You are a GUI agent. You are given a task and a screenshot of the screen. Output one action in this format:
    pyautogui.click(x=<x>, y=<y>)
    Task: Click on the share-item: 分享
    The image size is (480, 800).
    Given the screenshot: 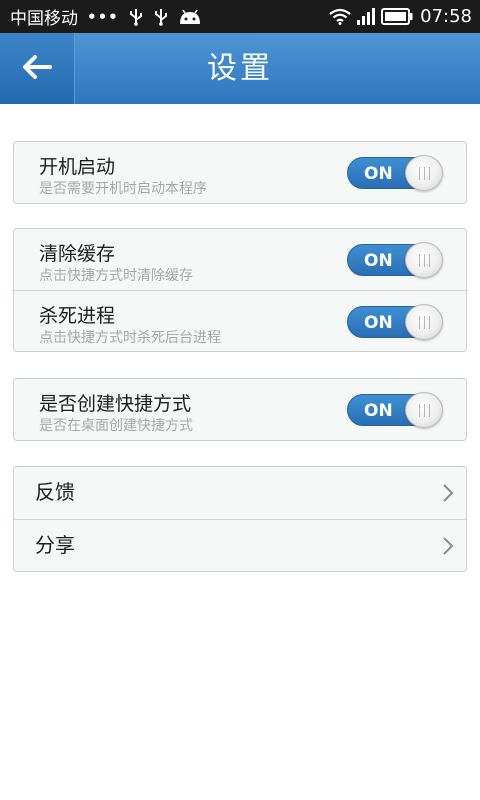 What is the action you would take?
    pyautogui.click(x=240, y=545)
    